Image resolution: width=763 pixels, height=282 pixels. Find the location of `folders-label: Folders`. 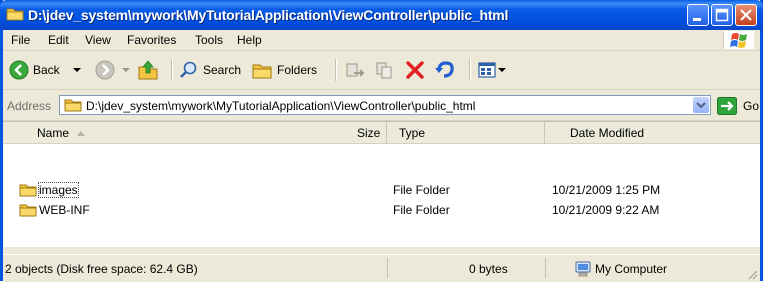

folders-label: Folders is located at coordinates (297, 70).